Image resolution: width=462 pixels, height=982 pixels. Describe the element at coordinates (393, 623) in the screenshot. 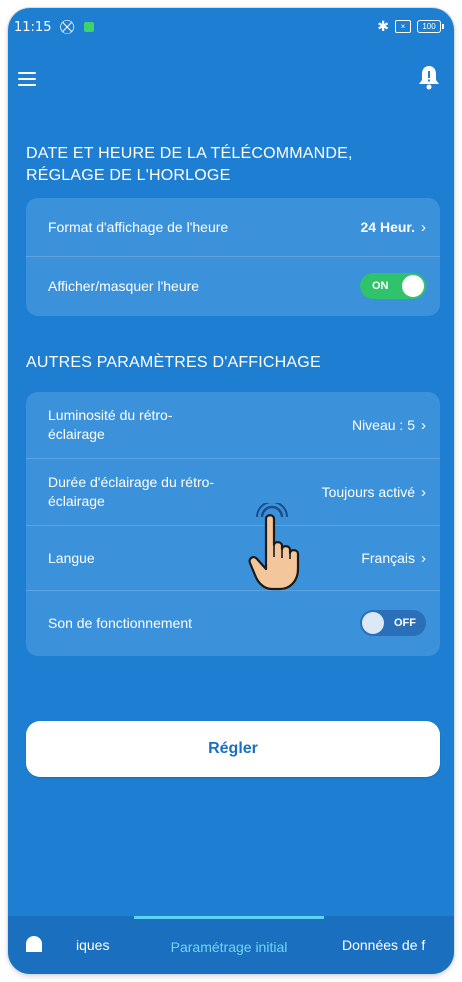

I see `operation-sound-toggle: OFF` at that location.